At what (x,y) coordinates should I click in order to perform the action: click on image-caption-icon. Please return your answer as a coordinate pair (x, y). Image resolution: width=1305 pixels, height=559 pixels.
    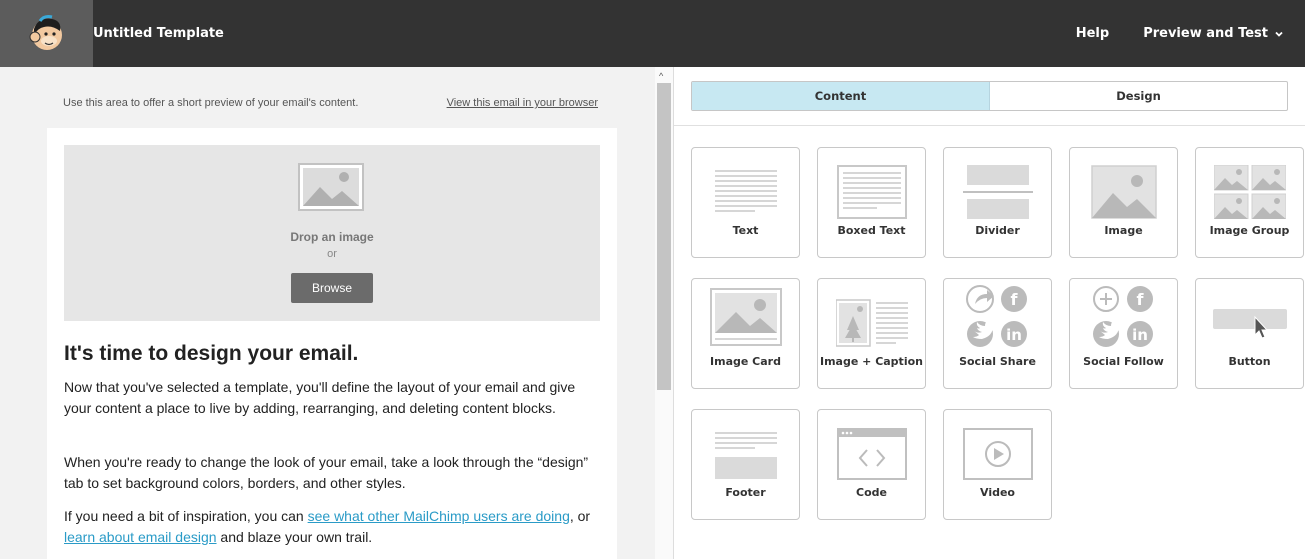
    Looking at the image, I should click on (871, 323).